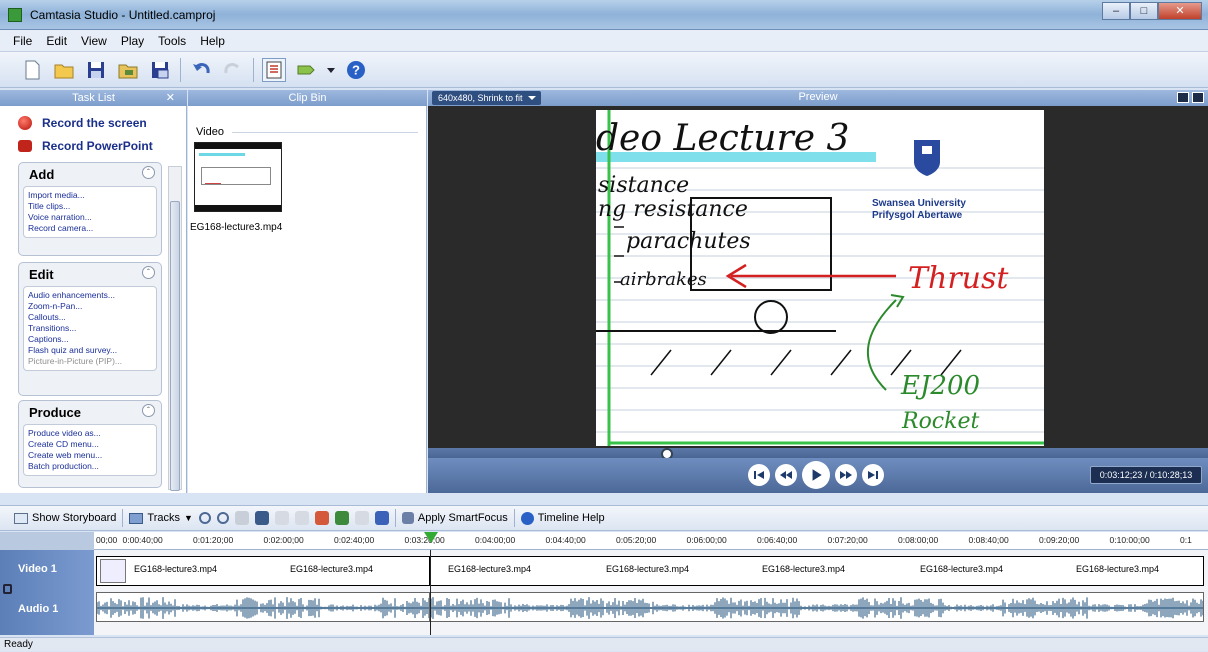  What do you see at coordinates (180, 69) in the screenshot?
I see `toolbar-separator` at bounding box center [180, 69].